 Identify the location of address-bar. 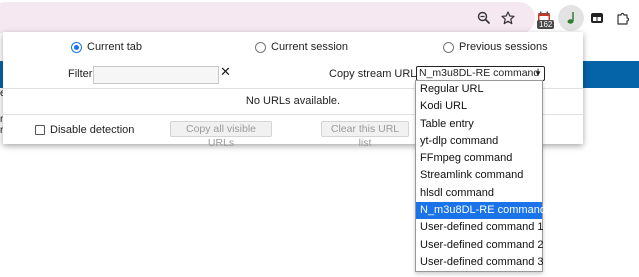
(267, 18).